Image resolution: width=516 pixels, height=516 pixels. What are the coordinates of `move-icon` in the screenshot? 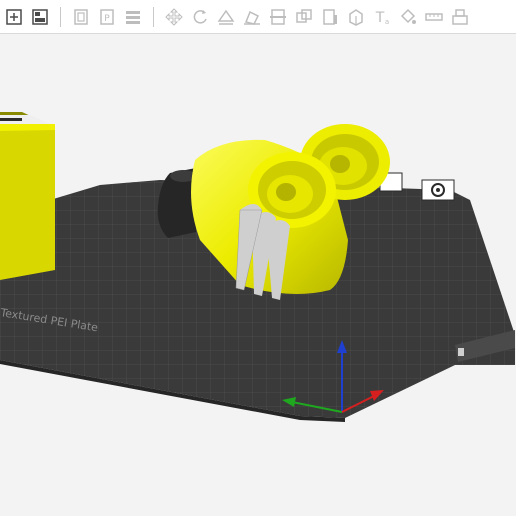 It's located at (174, 17).